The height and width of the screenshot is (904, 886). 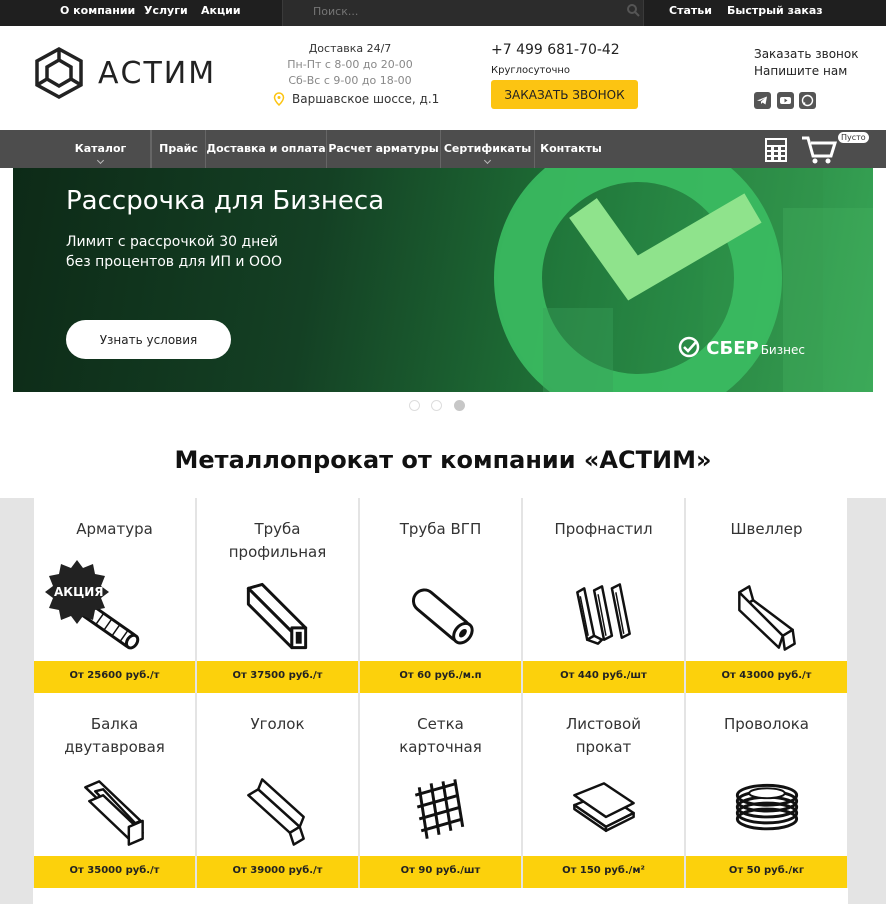 What do you see at coordinates (277, 724) in the screenshot?
I see `product-name: Уголок` at bounding box center [277, 724].